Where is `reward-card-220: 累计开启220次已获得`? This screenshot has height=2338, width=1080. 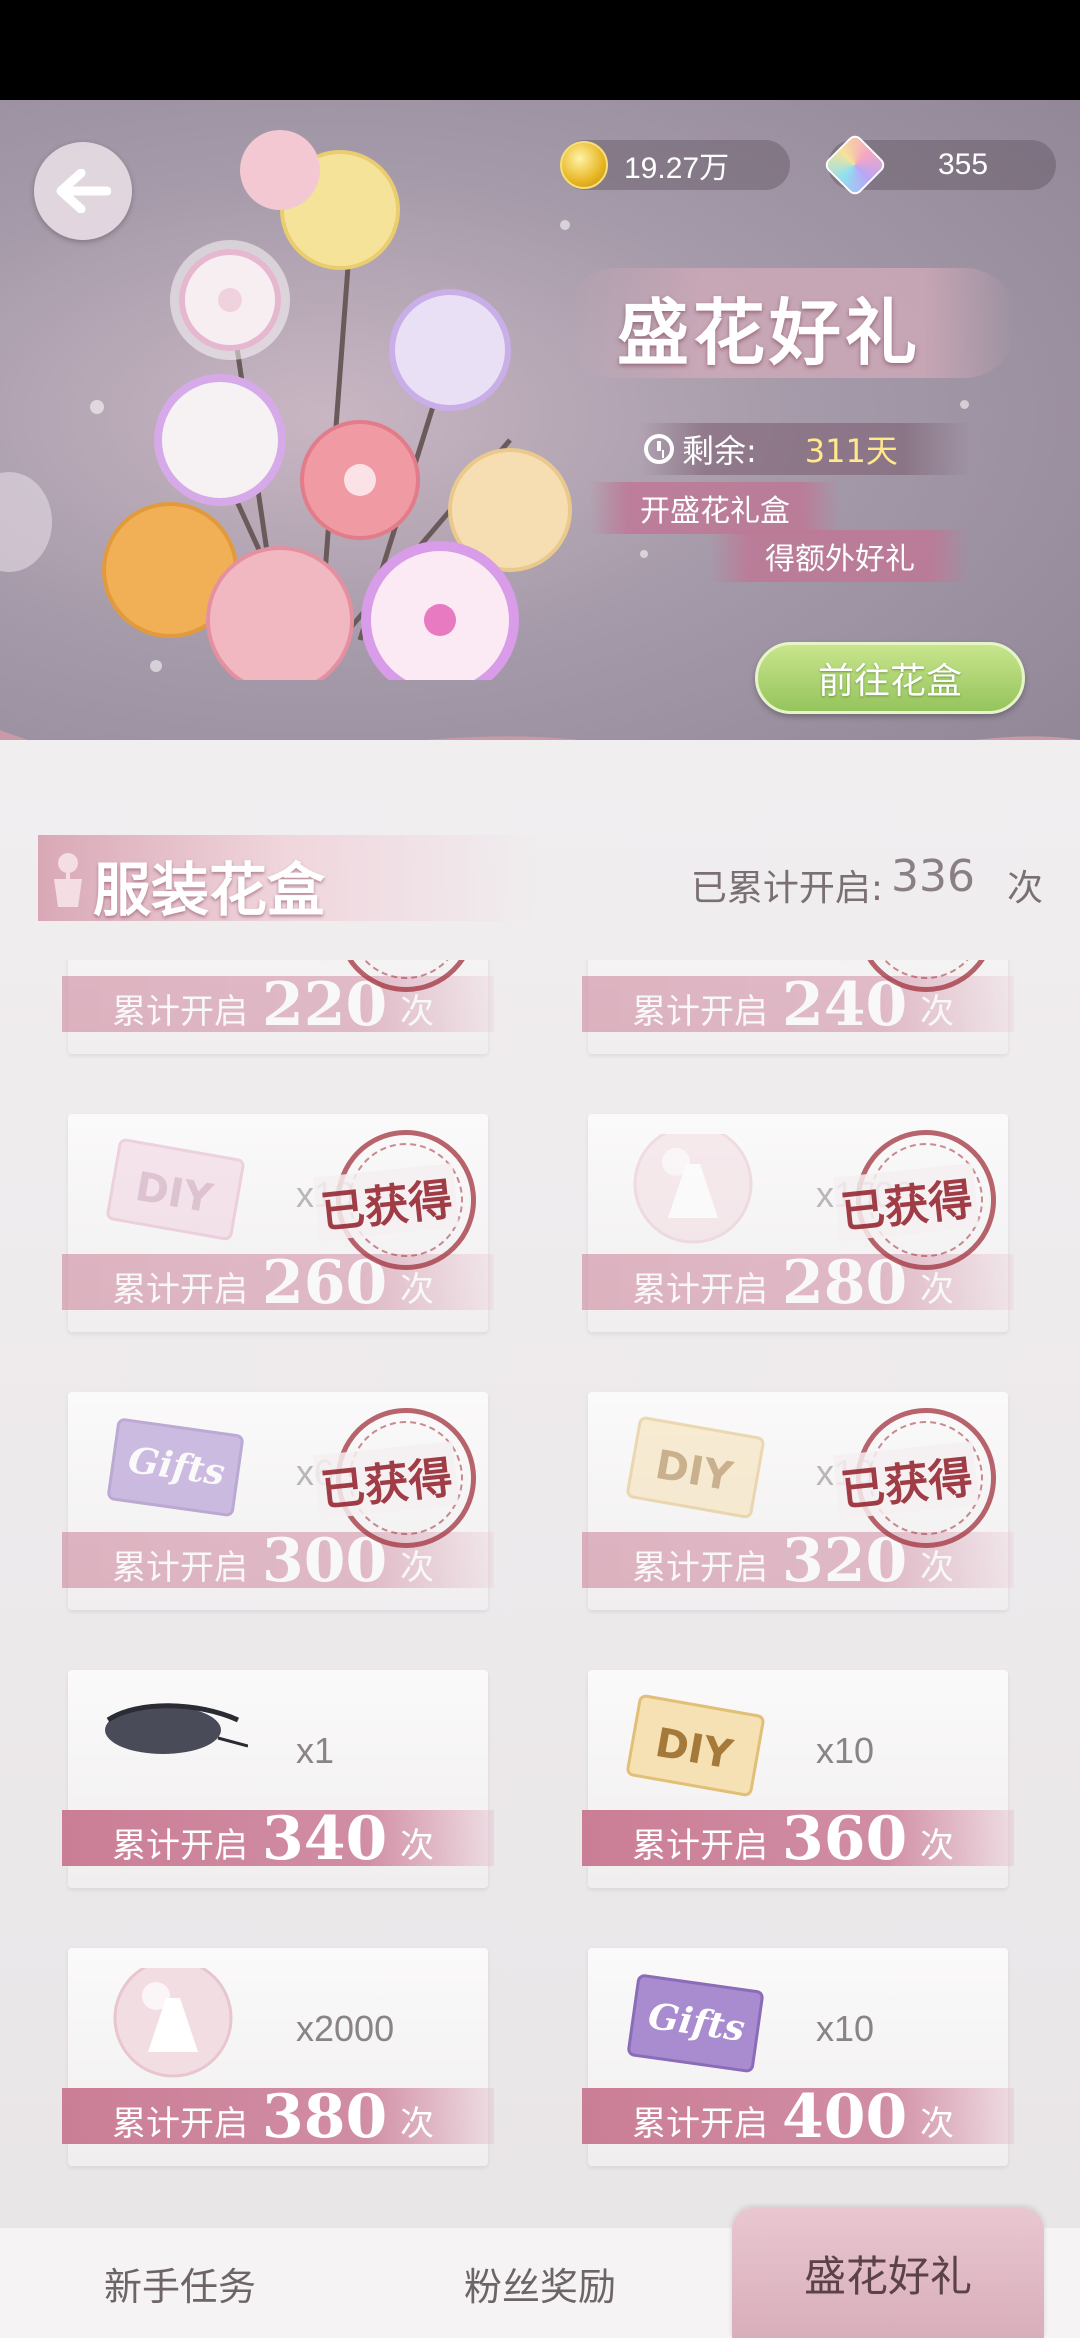
reward-card-220: 累计开启220次已获得 is located at coordinates (278, 1007).